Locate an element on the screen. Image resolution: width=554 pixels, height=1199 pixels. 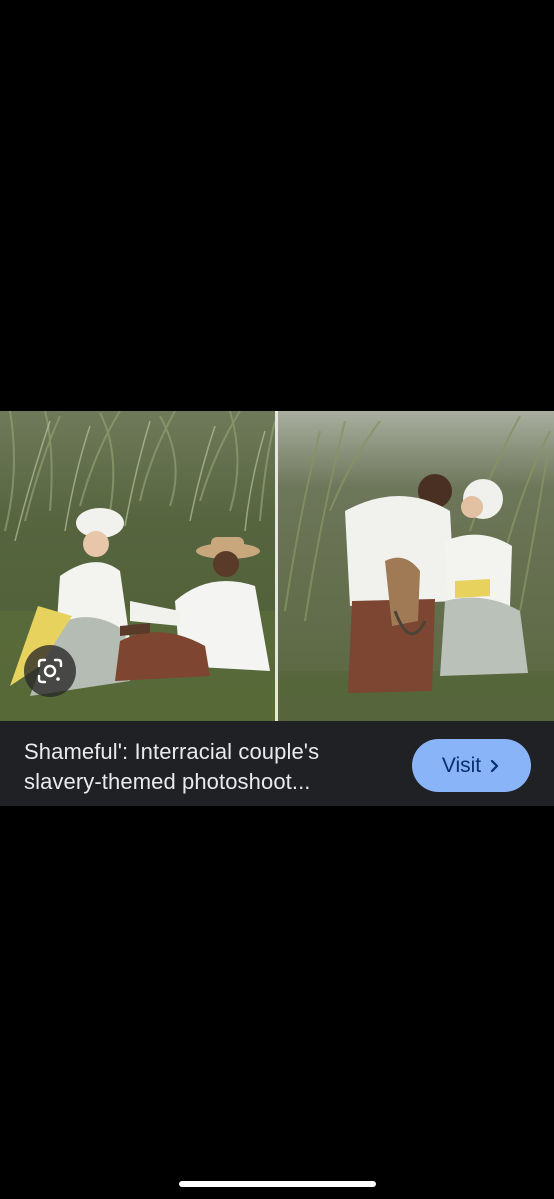
visit-button-label: Visit is located at coordinates (461, 765).